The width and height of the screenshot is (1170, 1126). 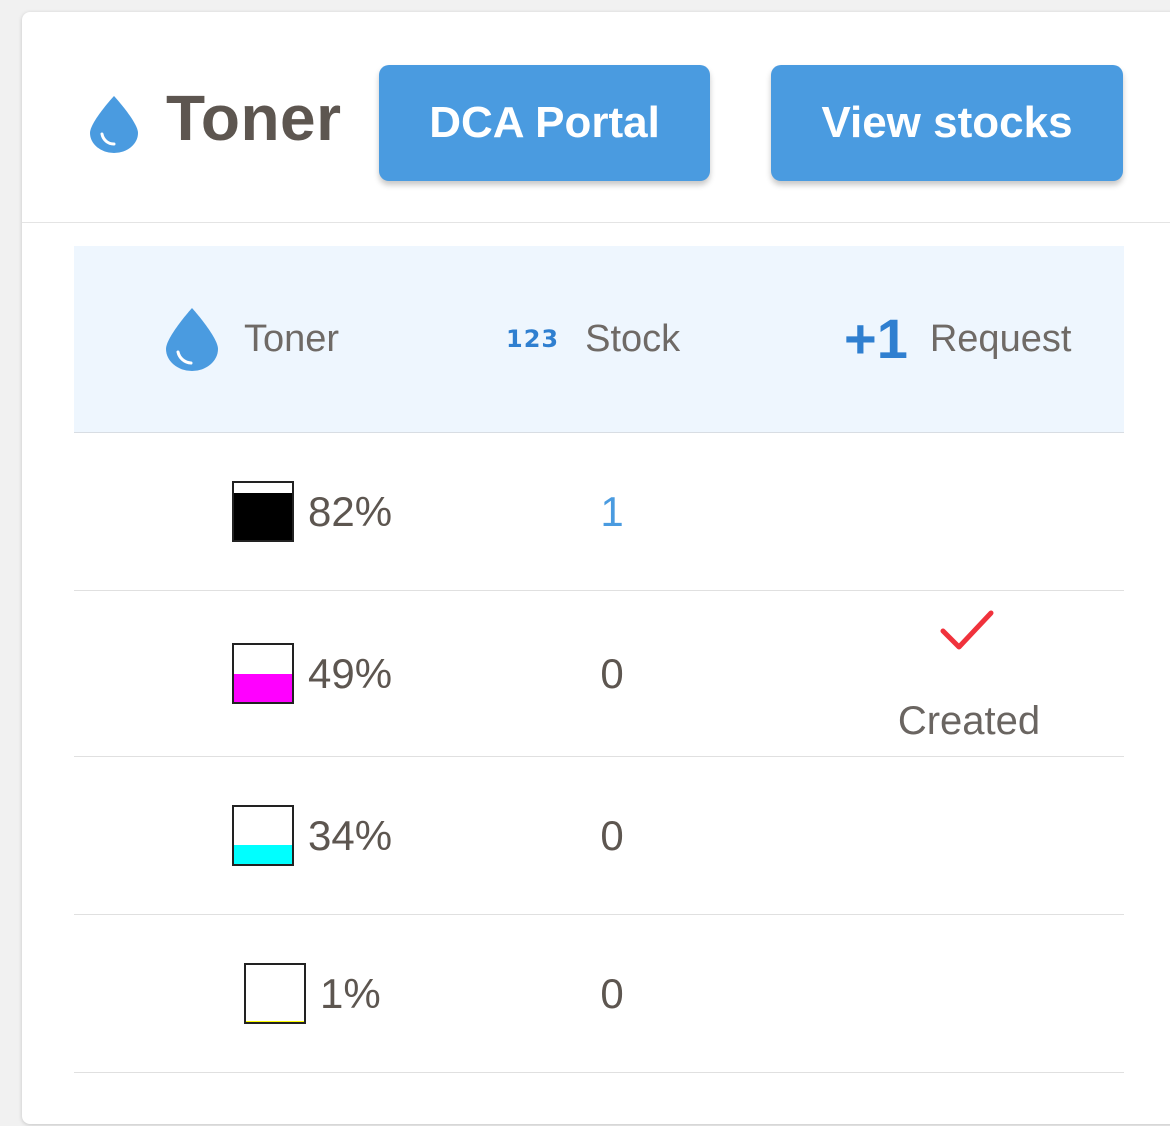 What do you see at coordinates (599, 512) in the screenshot?
I see `table-row: 82% 1` at bounding box center [599, 512].